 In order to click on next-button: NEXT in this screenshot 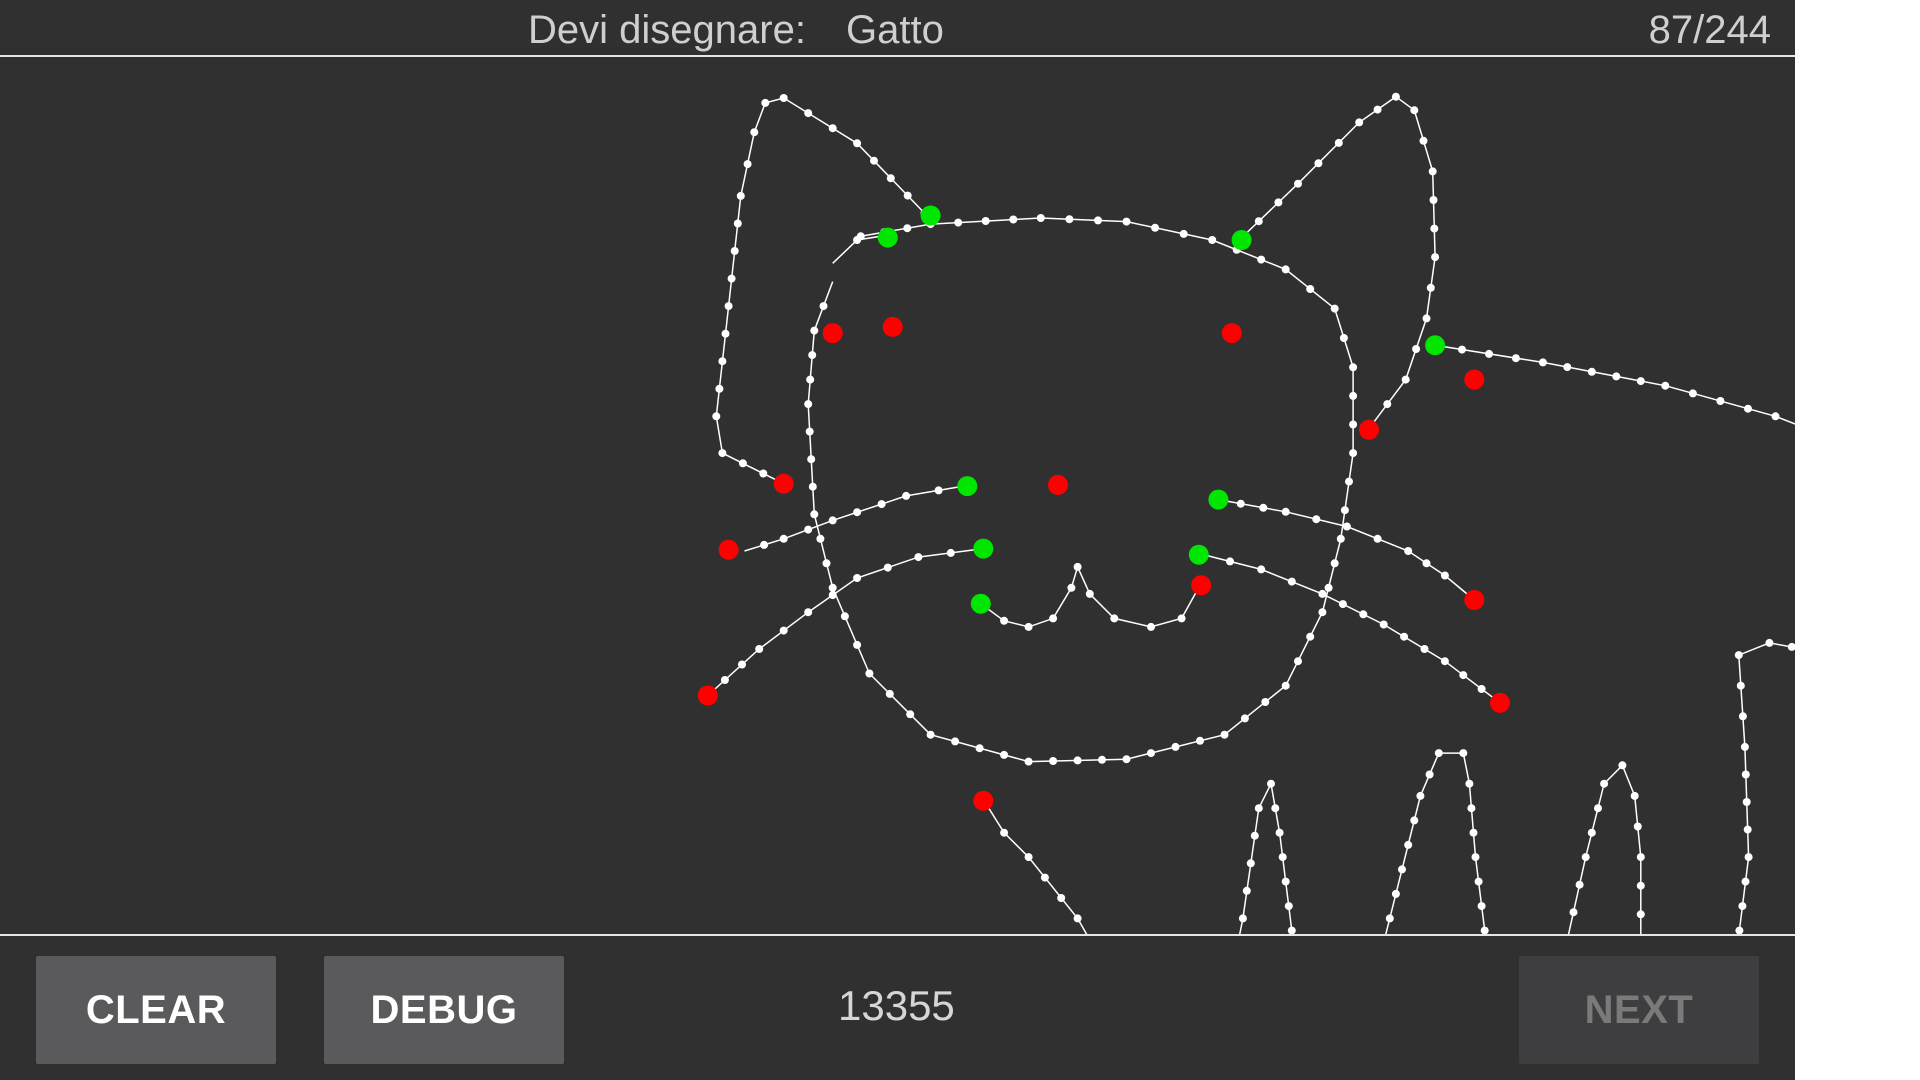, I will do `click(1639, 1010)`.